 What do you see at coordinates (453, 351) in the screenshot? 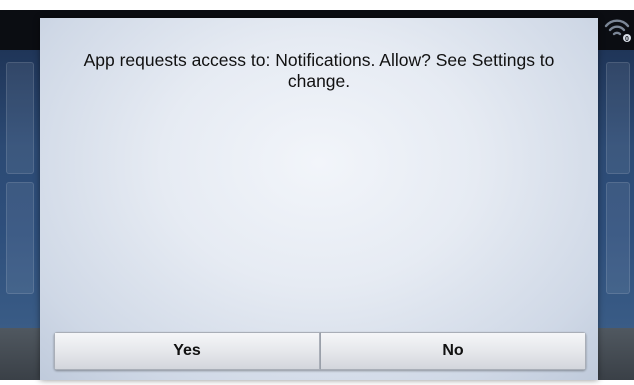
I see `no-button: No` at bounding box center [453, 351].